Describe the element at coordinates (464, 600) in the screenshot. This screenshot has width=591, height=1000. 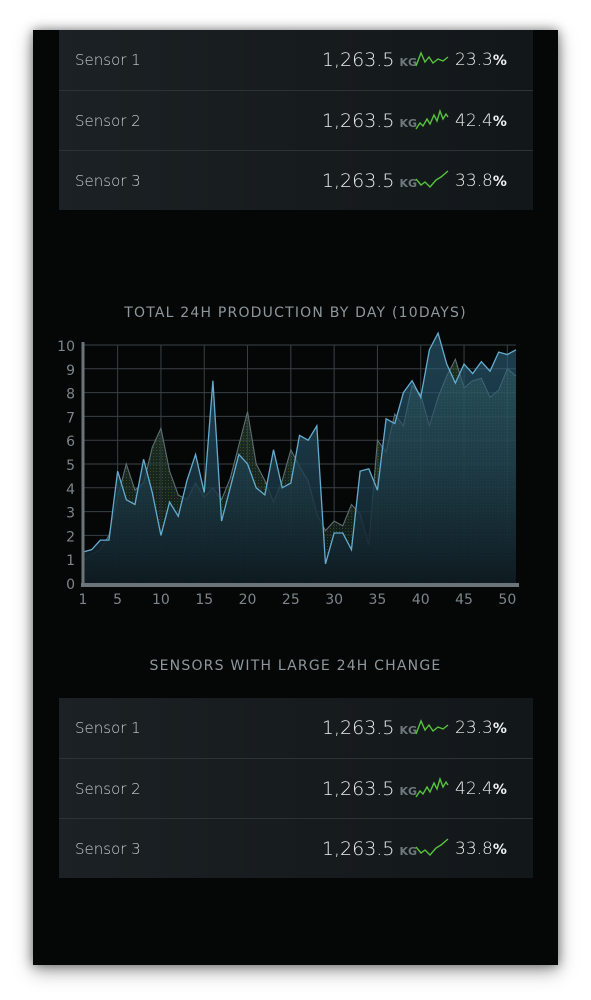
I see `x-tick-label: 45` at that location.